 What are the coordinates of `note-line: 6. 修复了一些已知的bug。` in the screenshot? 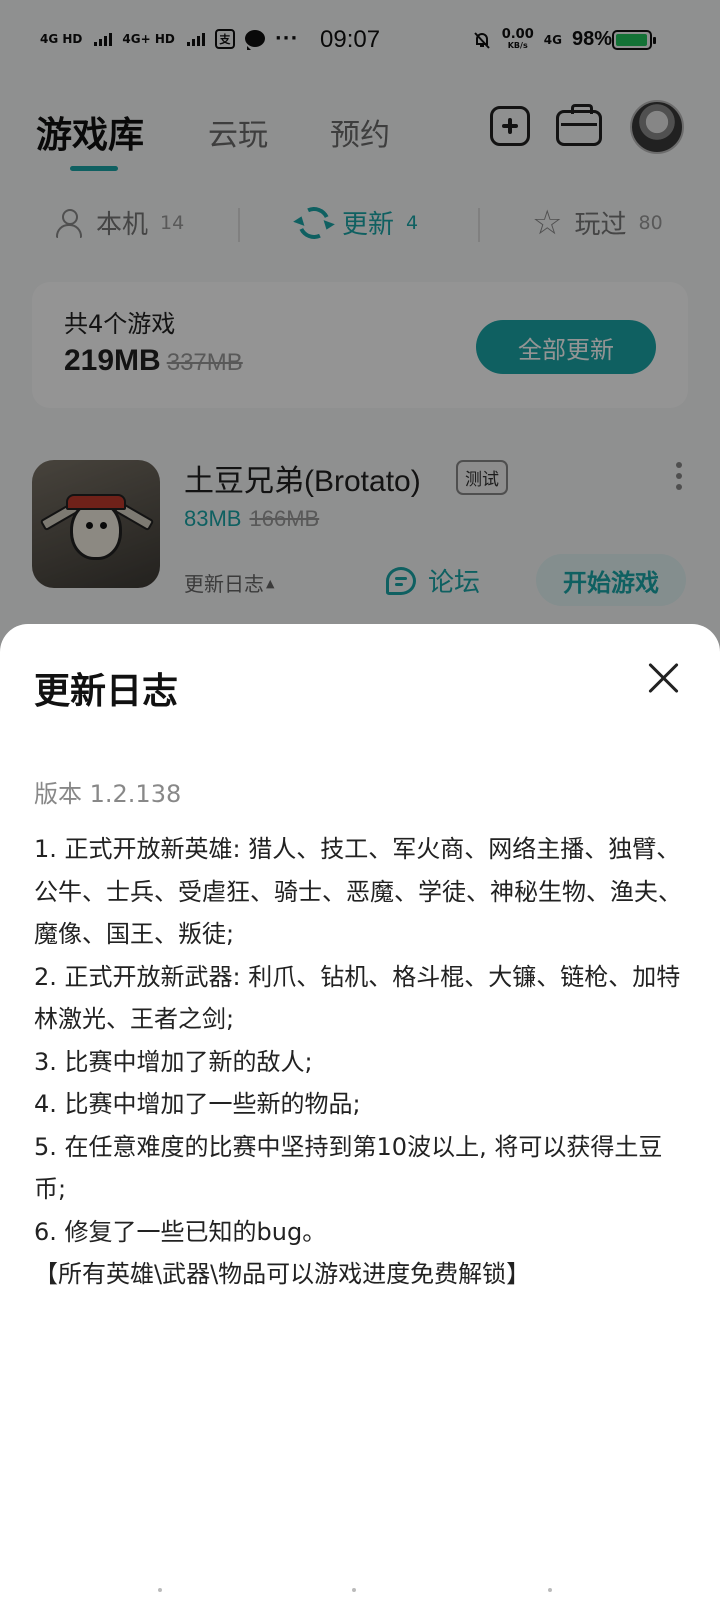 It's located at (180, 1231).